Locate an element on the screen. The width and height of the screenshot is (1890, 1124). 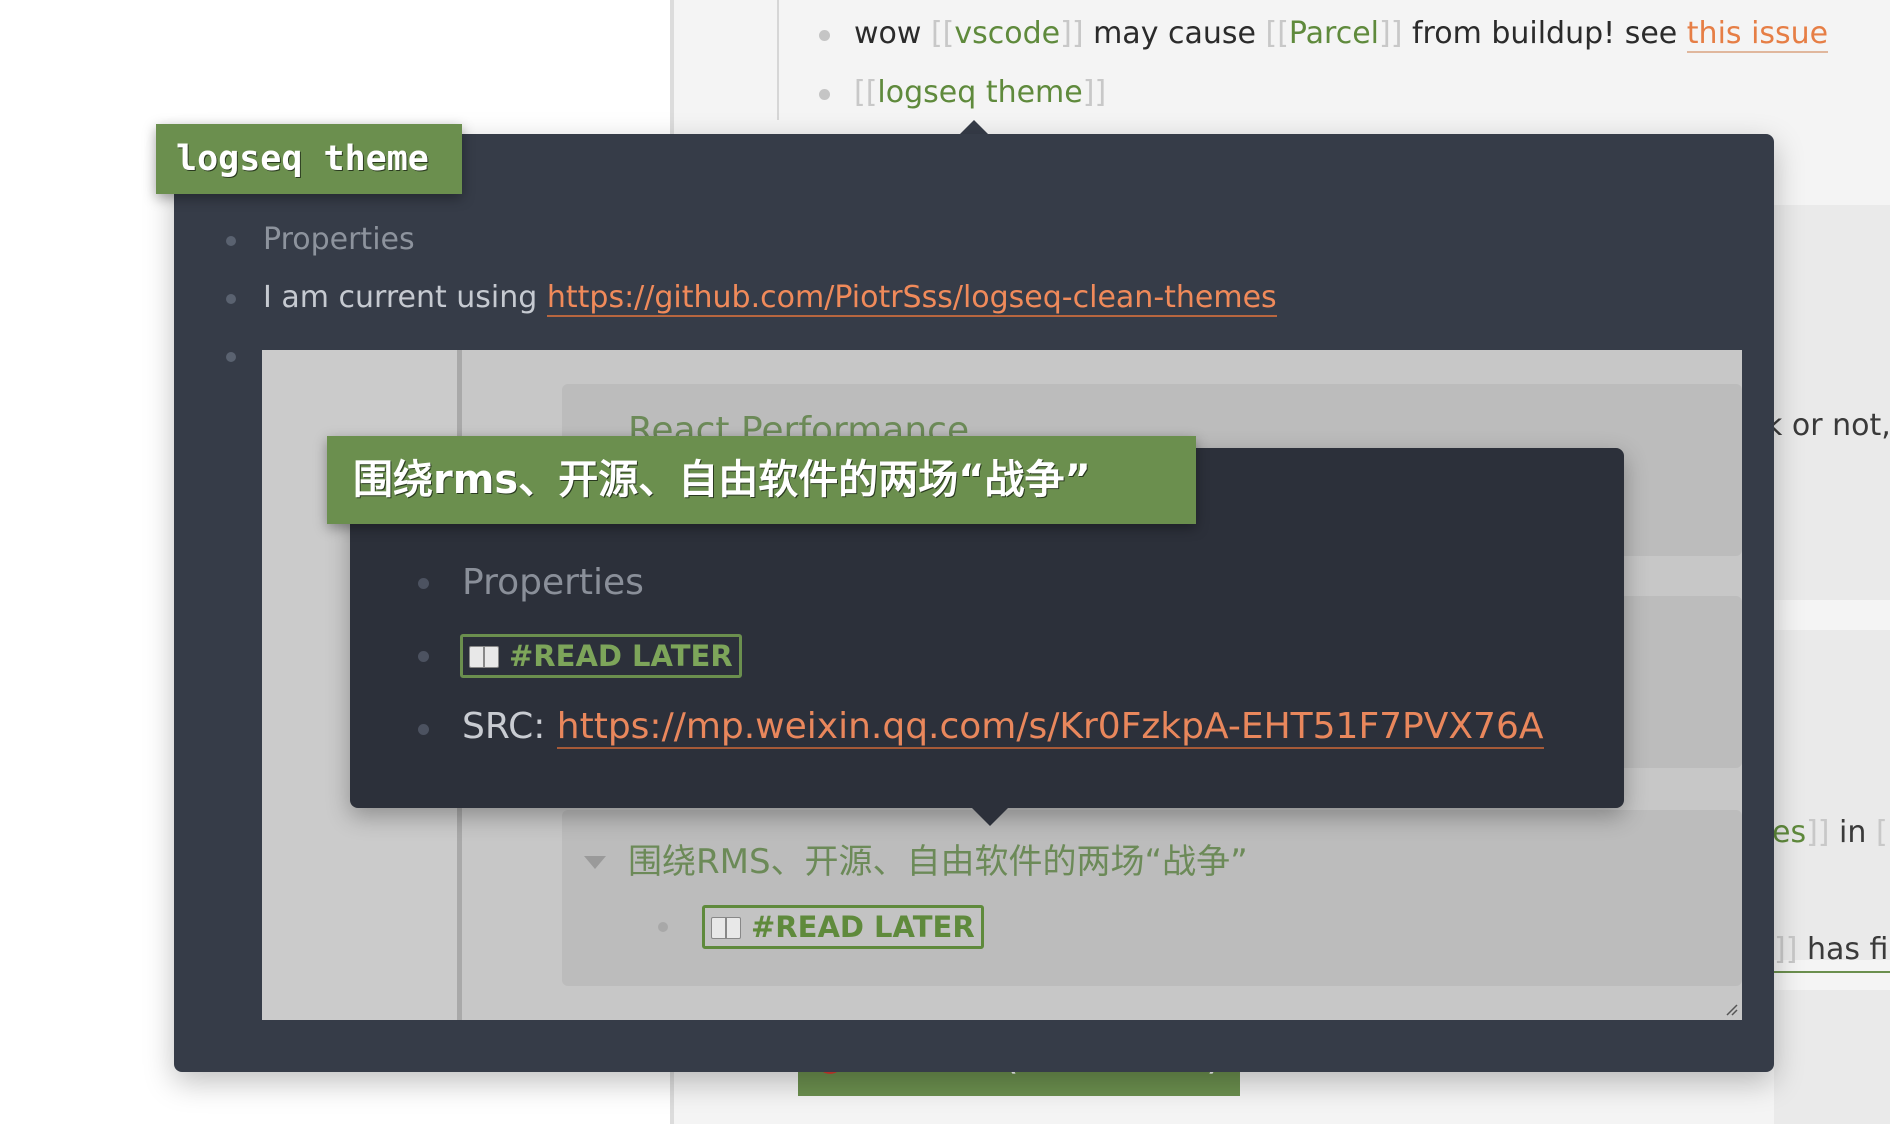
block-text: in is located at coordinates (1852, 832).